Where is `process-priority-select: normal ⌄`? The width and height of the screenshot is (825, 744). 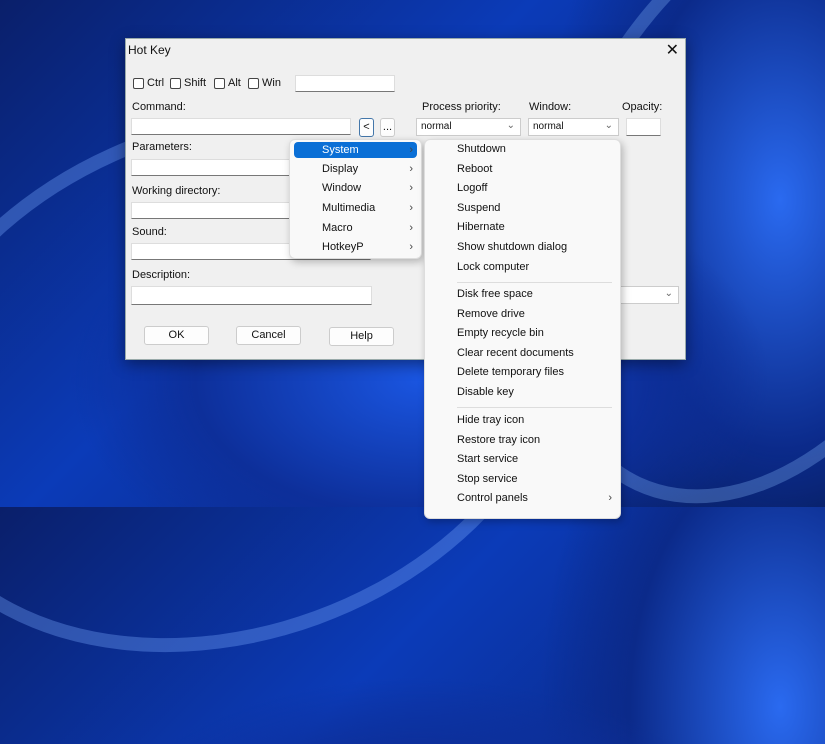 process-priority-select: normal ⌄ is located at coordinates (468, 127).